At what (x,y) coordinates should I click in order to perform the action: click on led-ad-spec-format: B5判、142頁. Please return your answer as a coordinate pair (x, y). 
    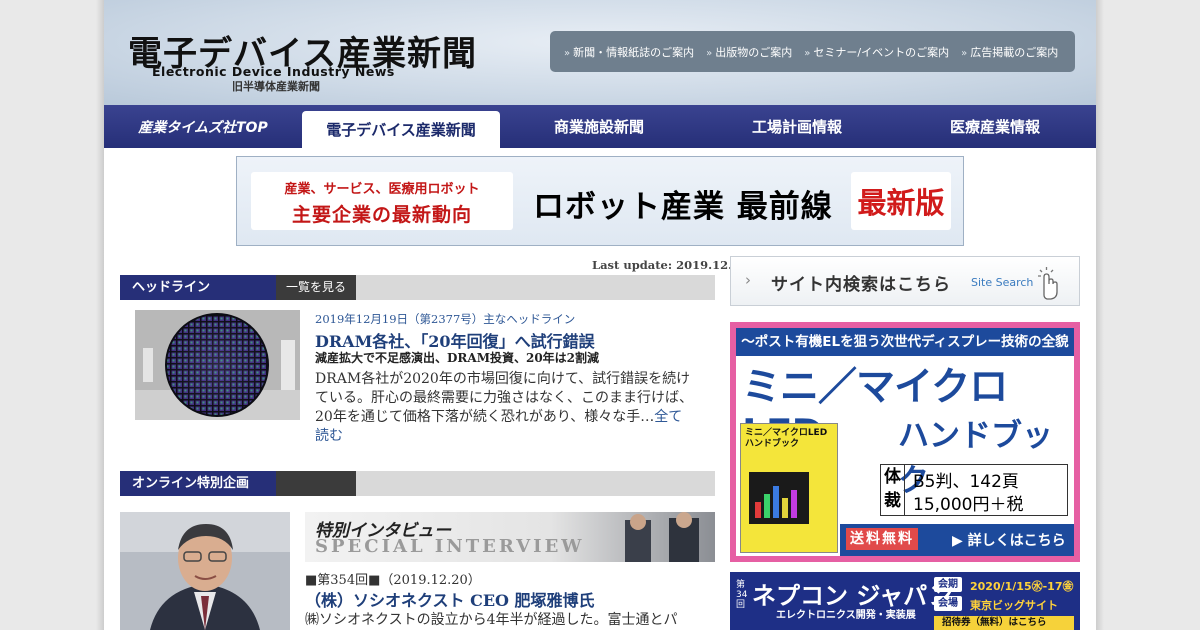
    Looking at the image, I should click on (966, 482).